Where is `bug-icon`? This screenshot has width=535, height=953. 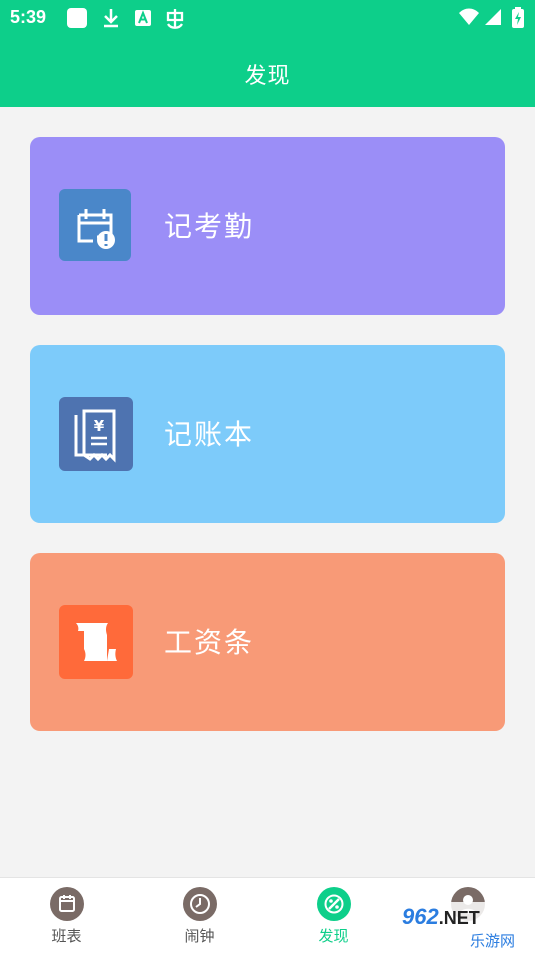
bug-icon is located at coordinates (175, 19).